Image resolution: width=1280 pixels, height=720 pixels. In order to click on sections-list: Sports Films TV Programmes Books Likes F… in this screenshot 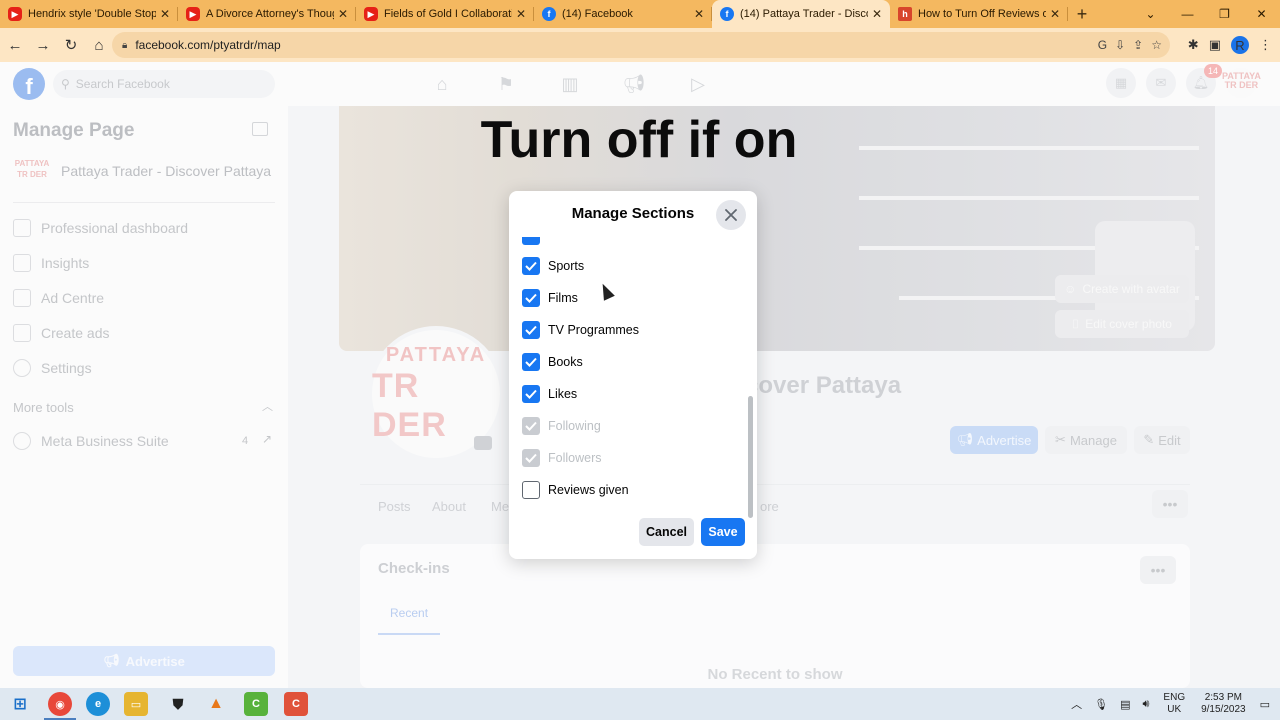, I will do `click(628, 375)`.